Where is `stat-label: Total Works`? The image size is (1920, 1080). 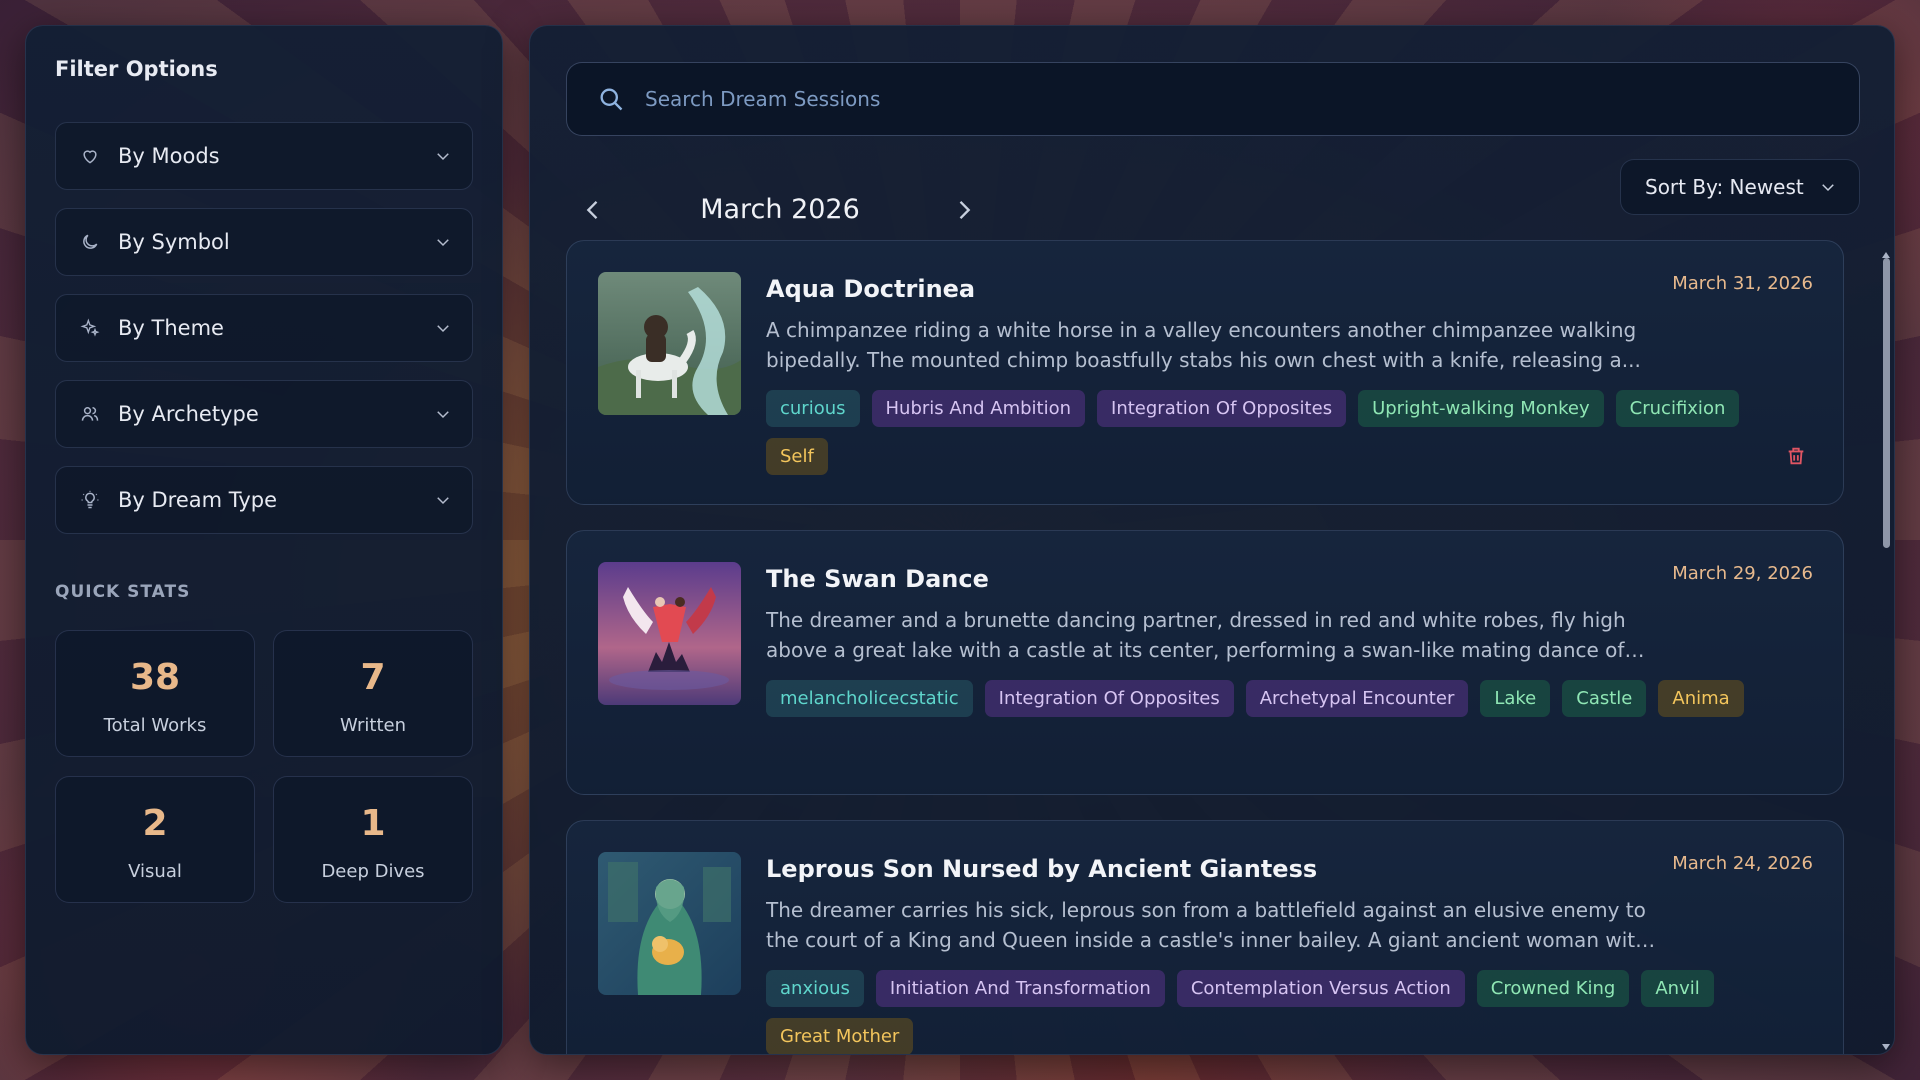
stat-label: Total Works is located at coordinates (155, 725).